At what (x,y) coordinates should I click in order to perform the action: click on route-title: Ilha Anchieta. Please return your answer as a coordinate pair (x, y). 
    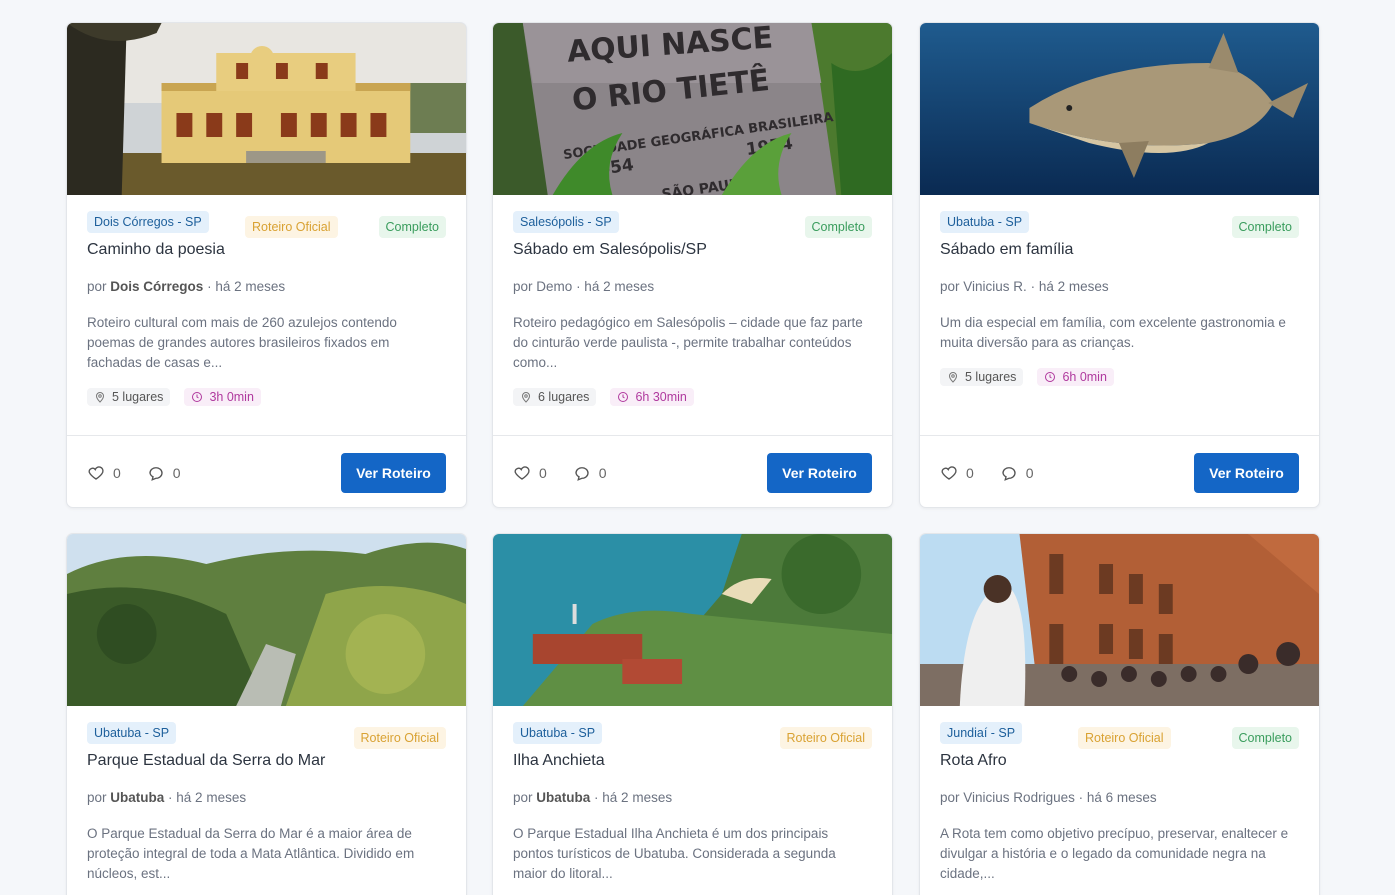
    Looking at the image, I should click on (692, 765).